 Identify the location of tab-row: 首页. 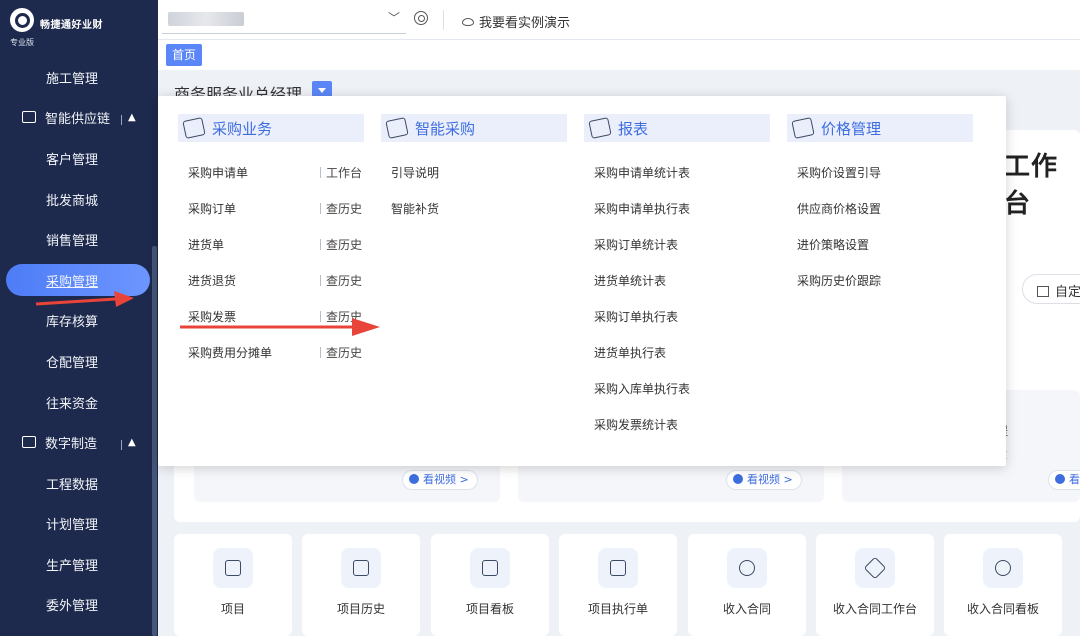
(619, 55).